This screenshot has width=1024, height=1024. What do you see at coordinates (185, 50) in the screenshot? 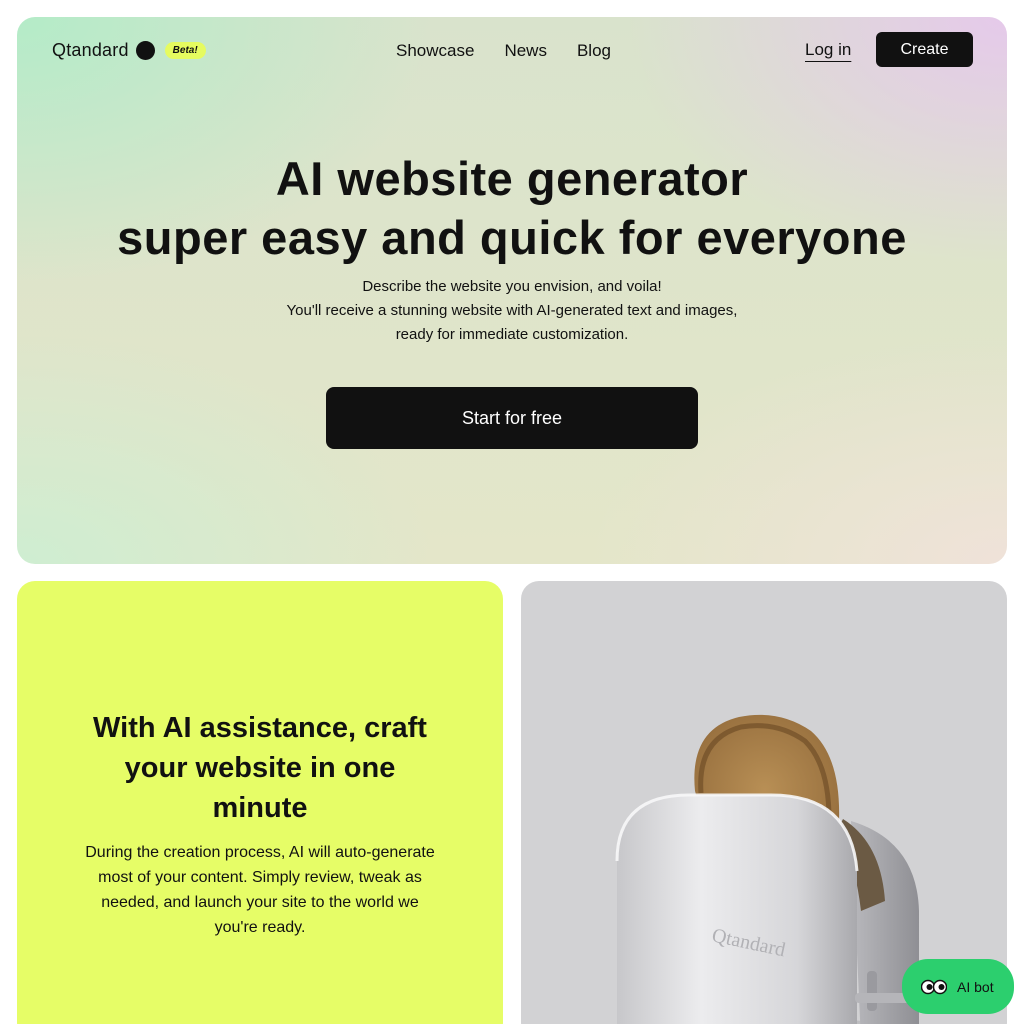
I see `beta-badge: Beta!` at bounding box center [185, 50].